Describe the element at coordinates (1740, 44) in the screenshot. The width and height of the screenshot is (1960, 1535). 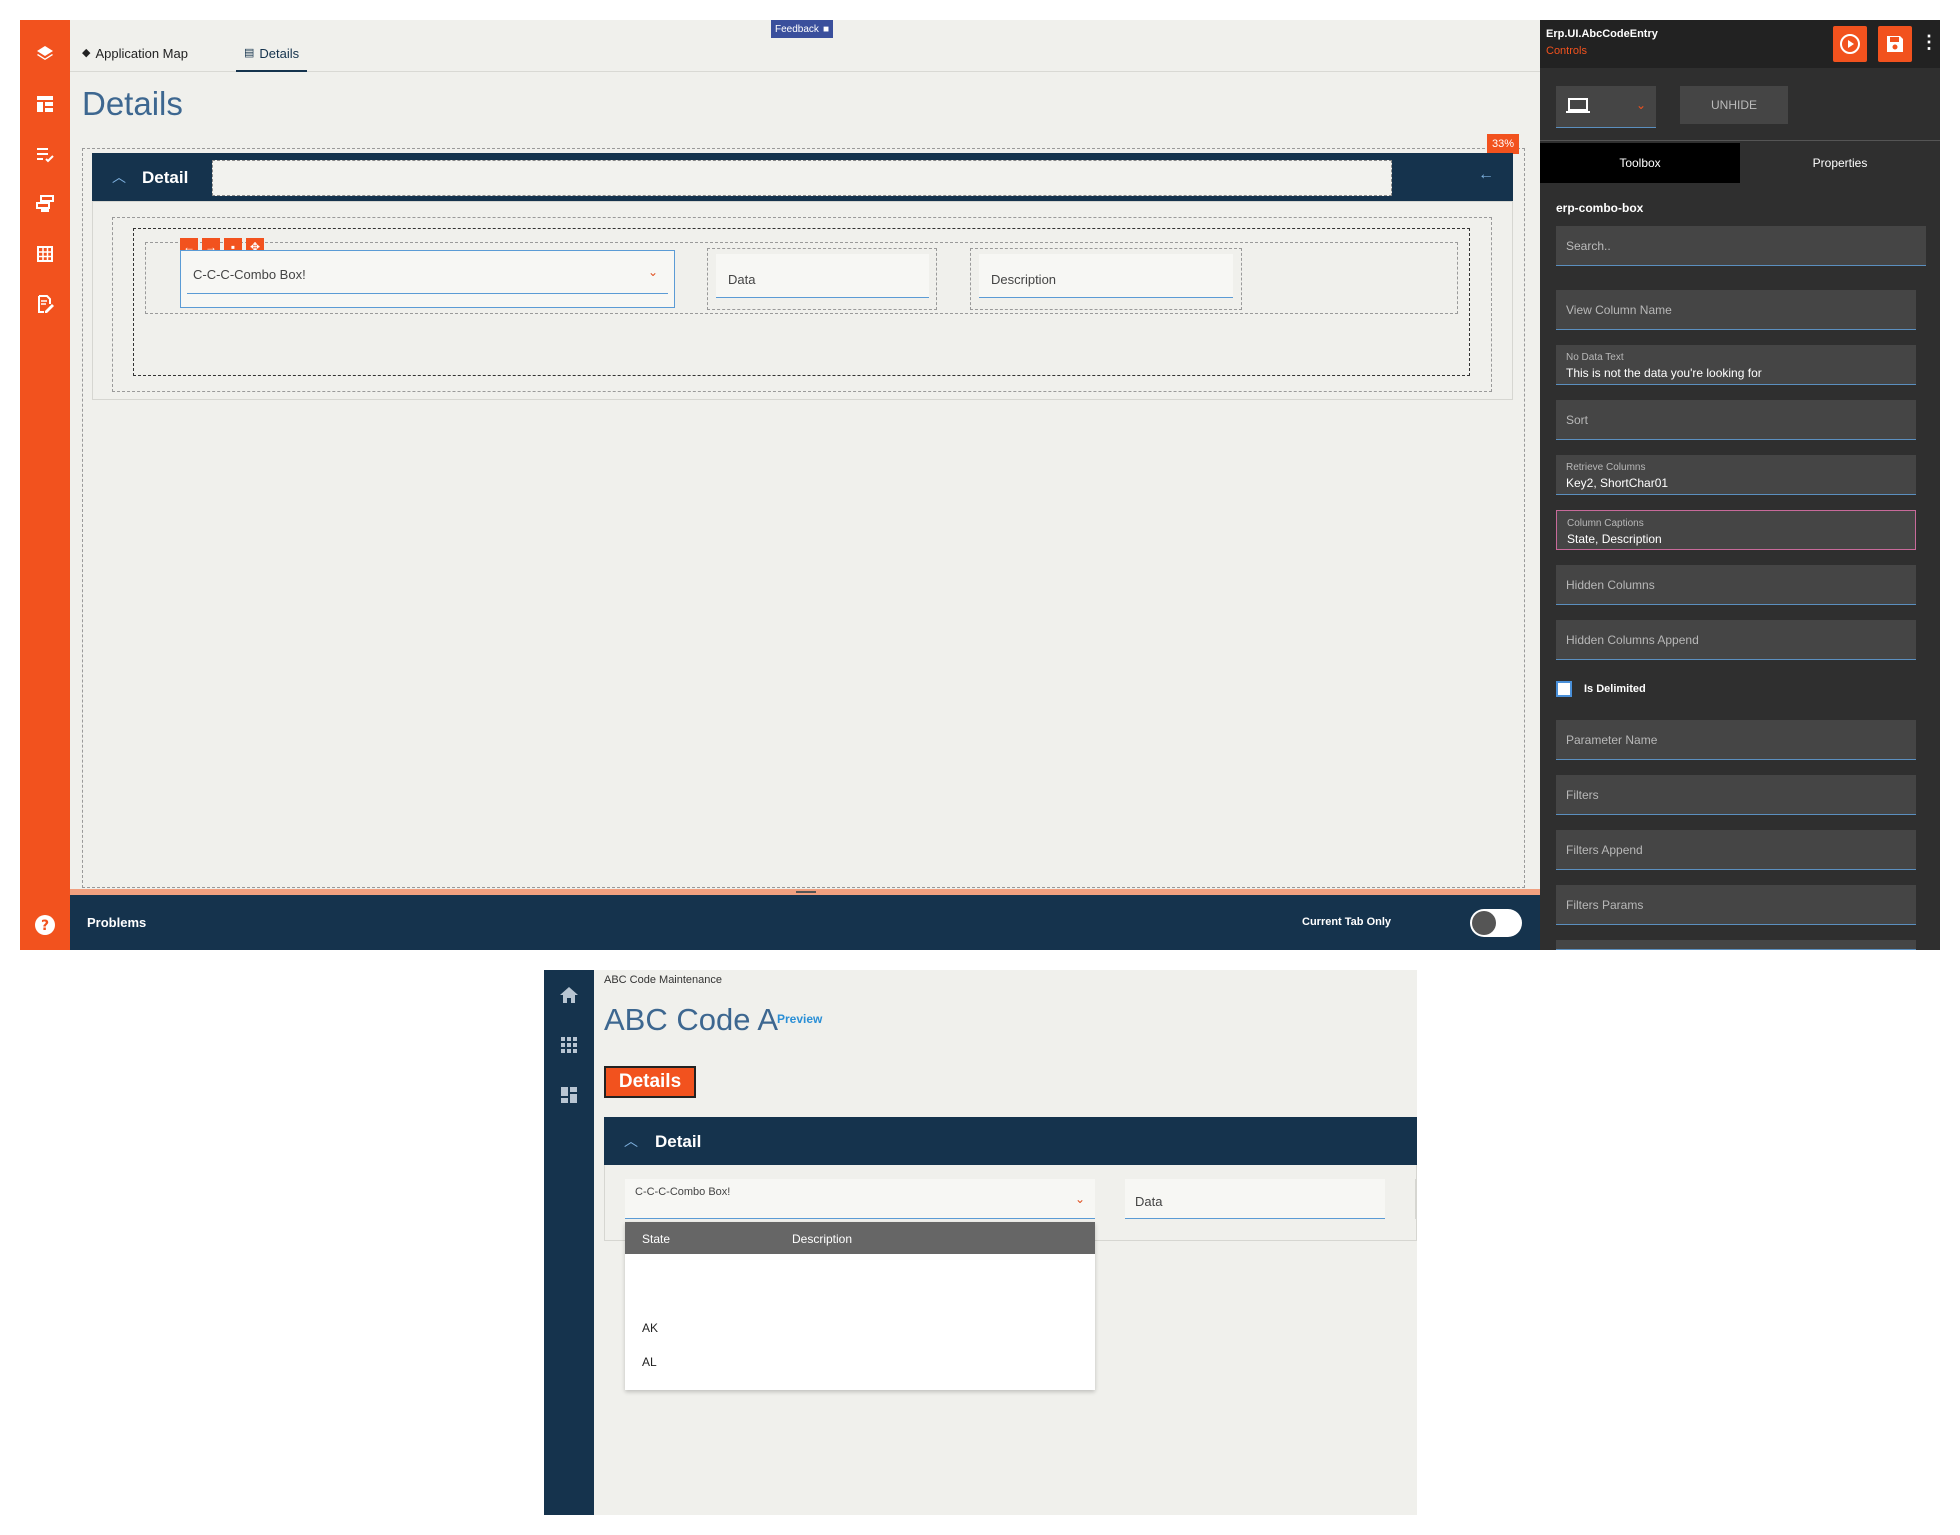
I see `panel-header: Erp.UI.AbcCodeEntry Controls ⋮` at that location.